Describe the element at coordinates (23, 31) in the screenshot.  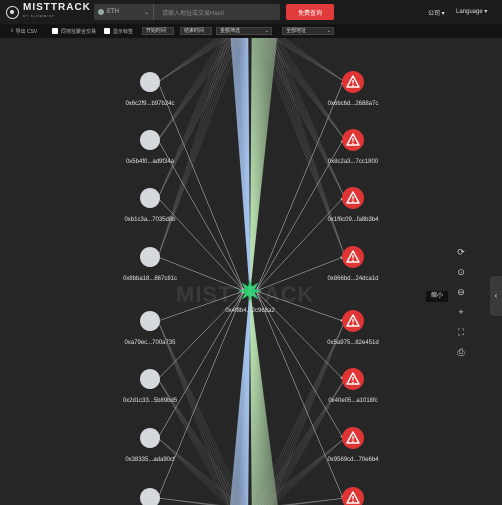
I see `export-csv-button: ⇩ 导出 CSV` at that location.